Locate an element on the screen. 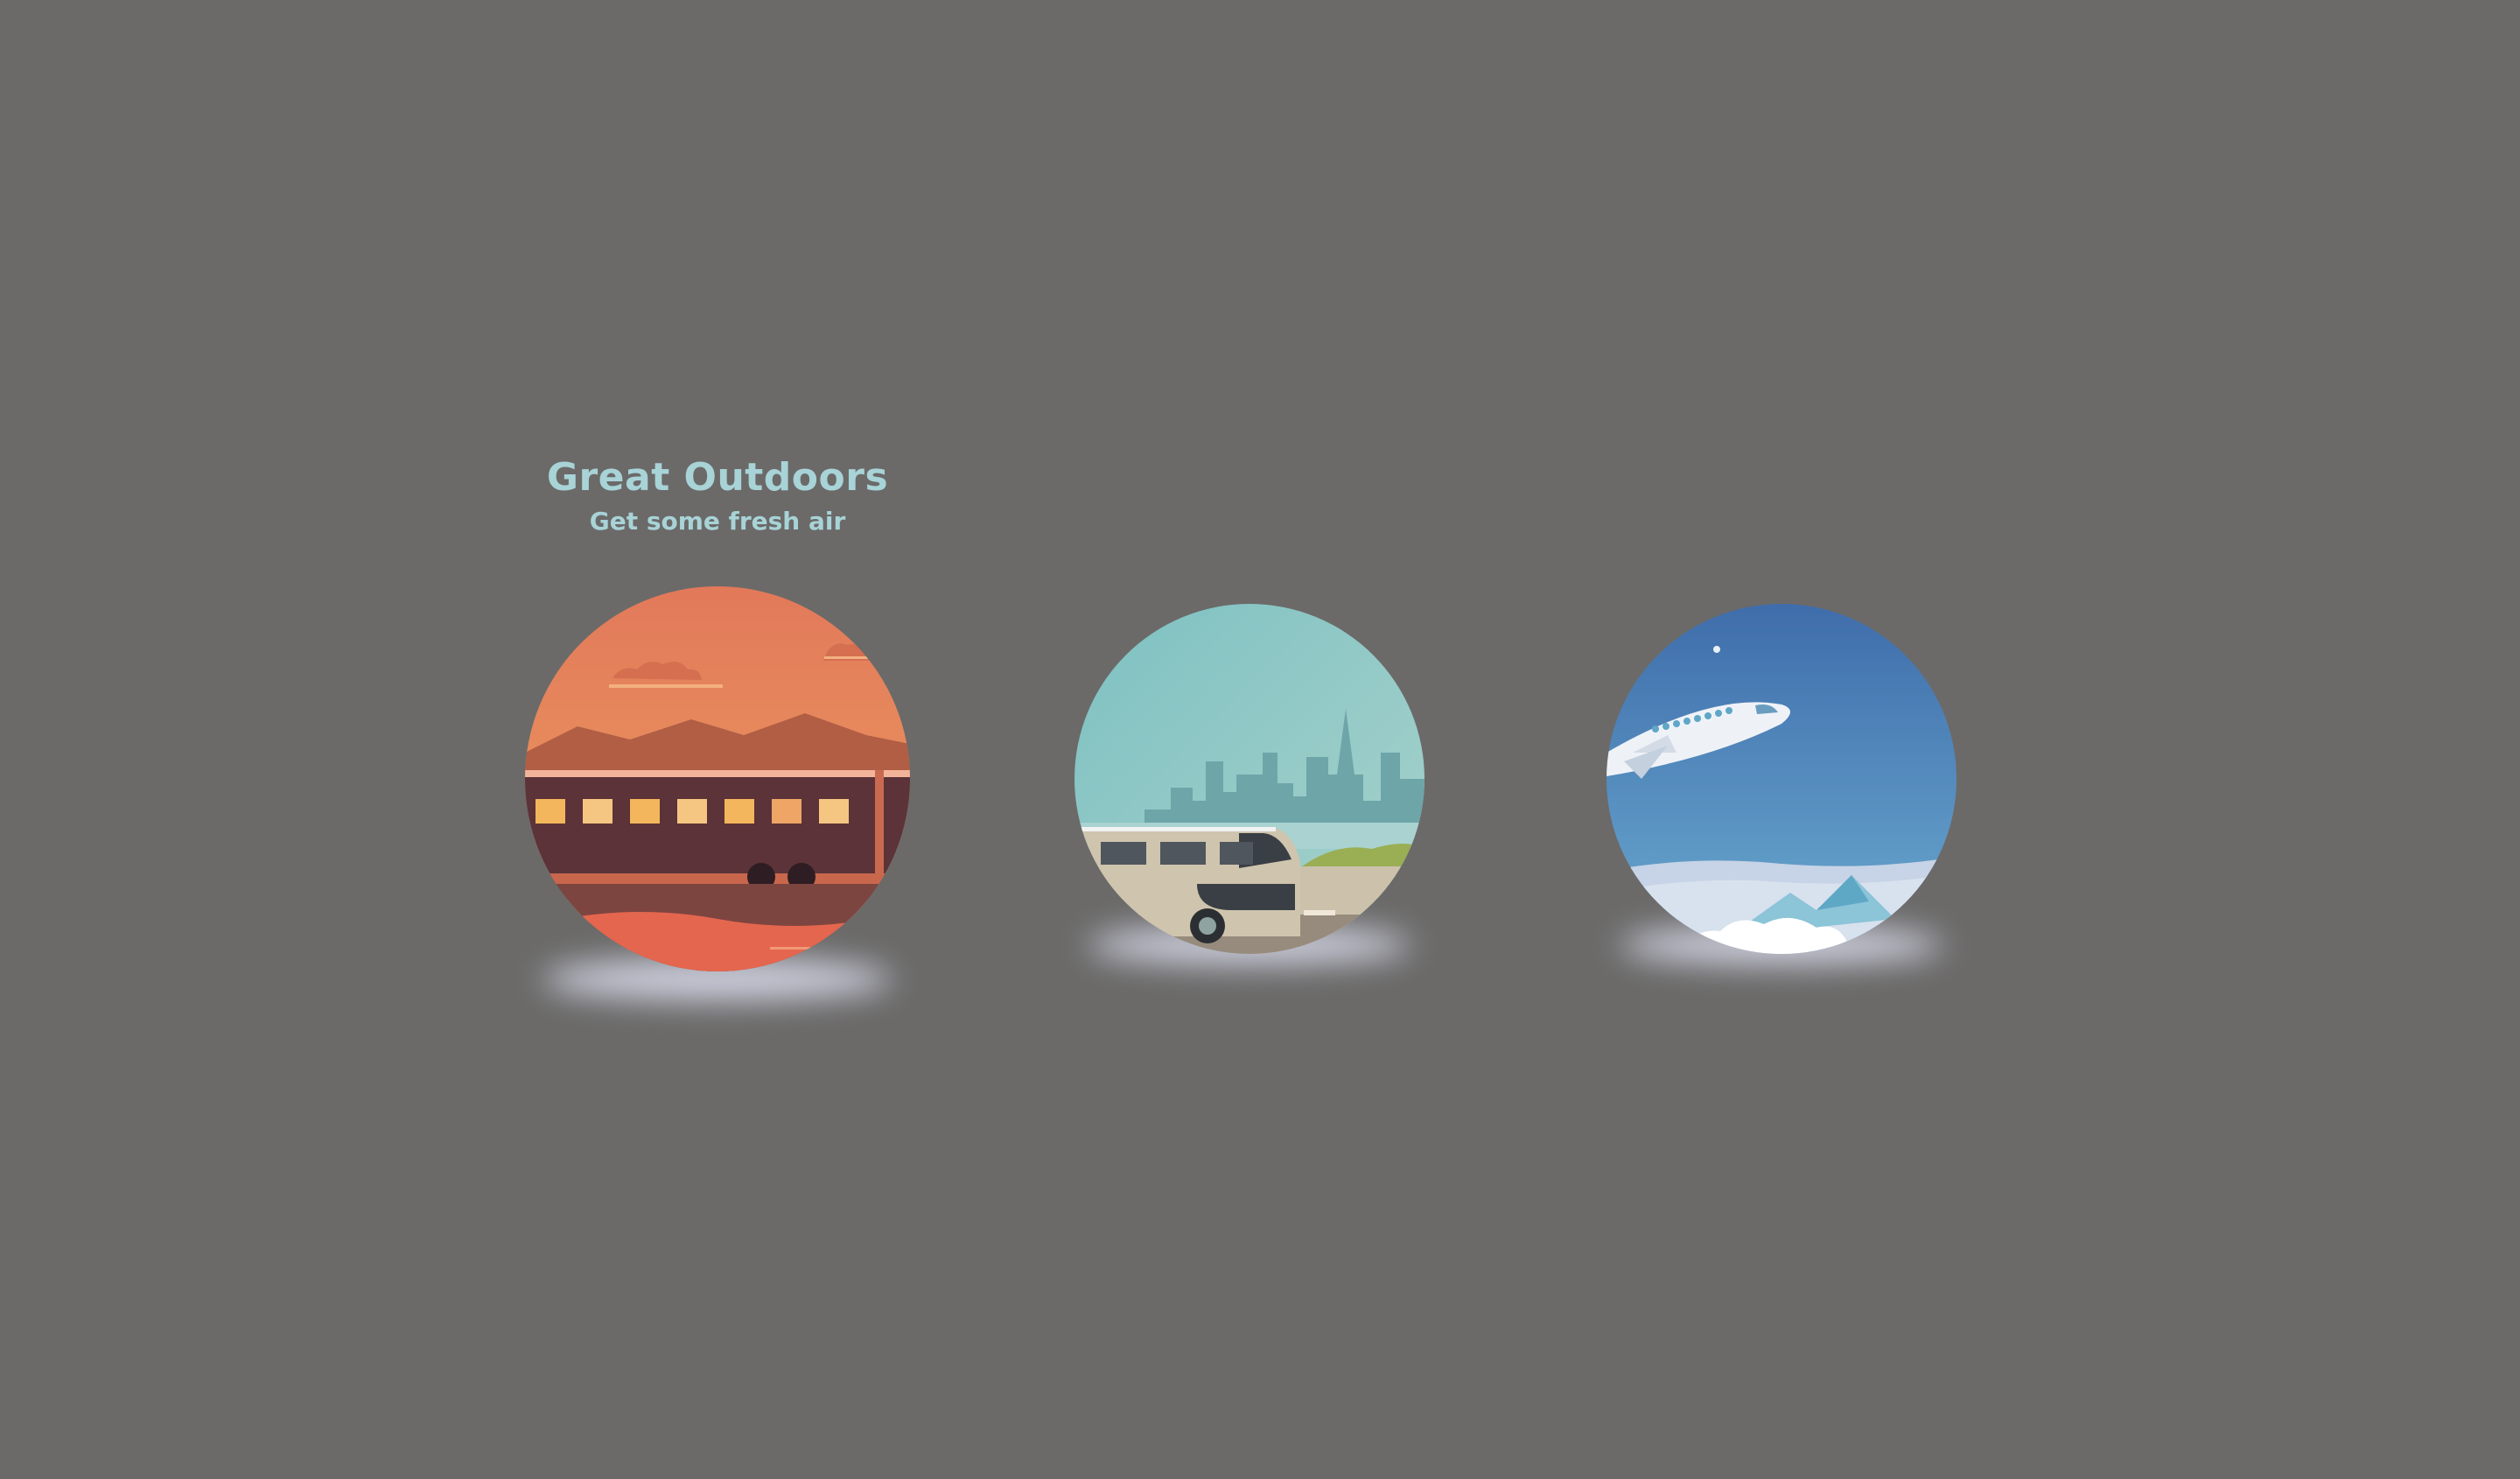 This screenshot has width=2520, height=1479. bus-illustration is located at coordinates (1249, 779).